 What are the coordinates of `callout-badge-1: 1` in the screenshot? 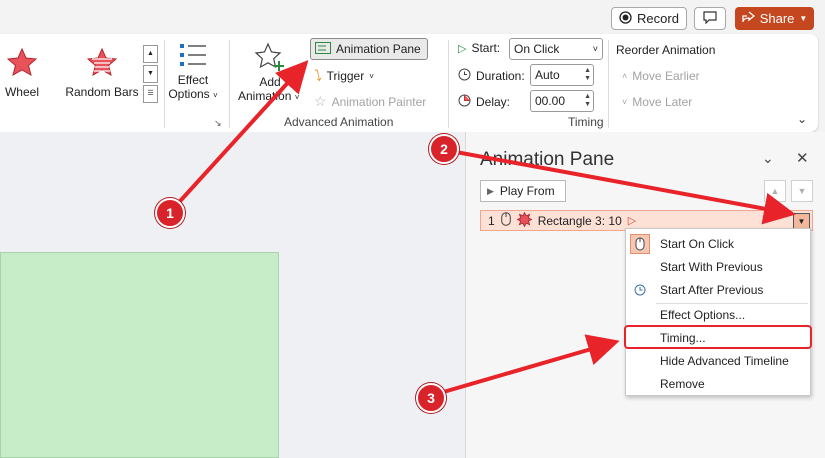 It's located at (170, 213).